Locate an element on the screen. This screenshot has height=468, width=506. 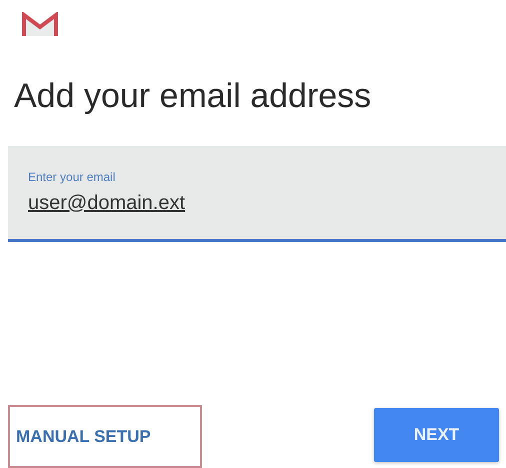
field-value: user@domain.ext is located at coordinates (107, 203).